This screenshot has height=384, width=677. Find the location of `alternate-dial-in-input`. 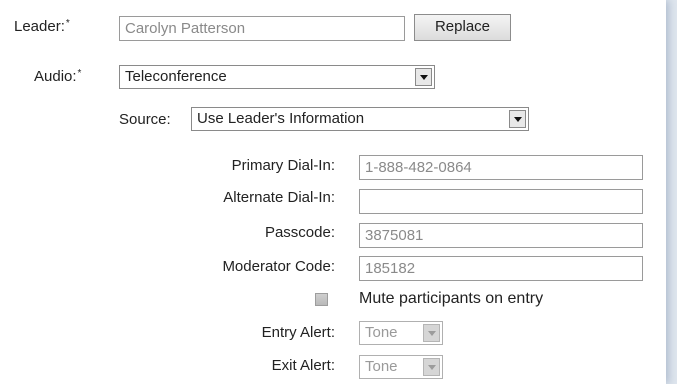

alternate-dial-in-input is located at coordinates (501, 201).